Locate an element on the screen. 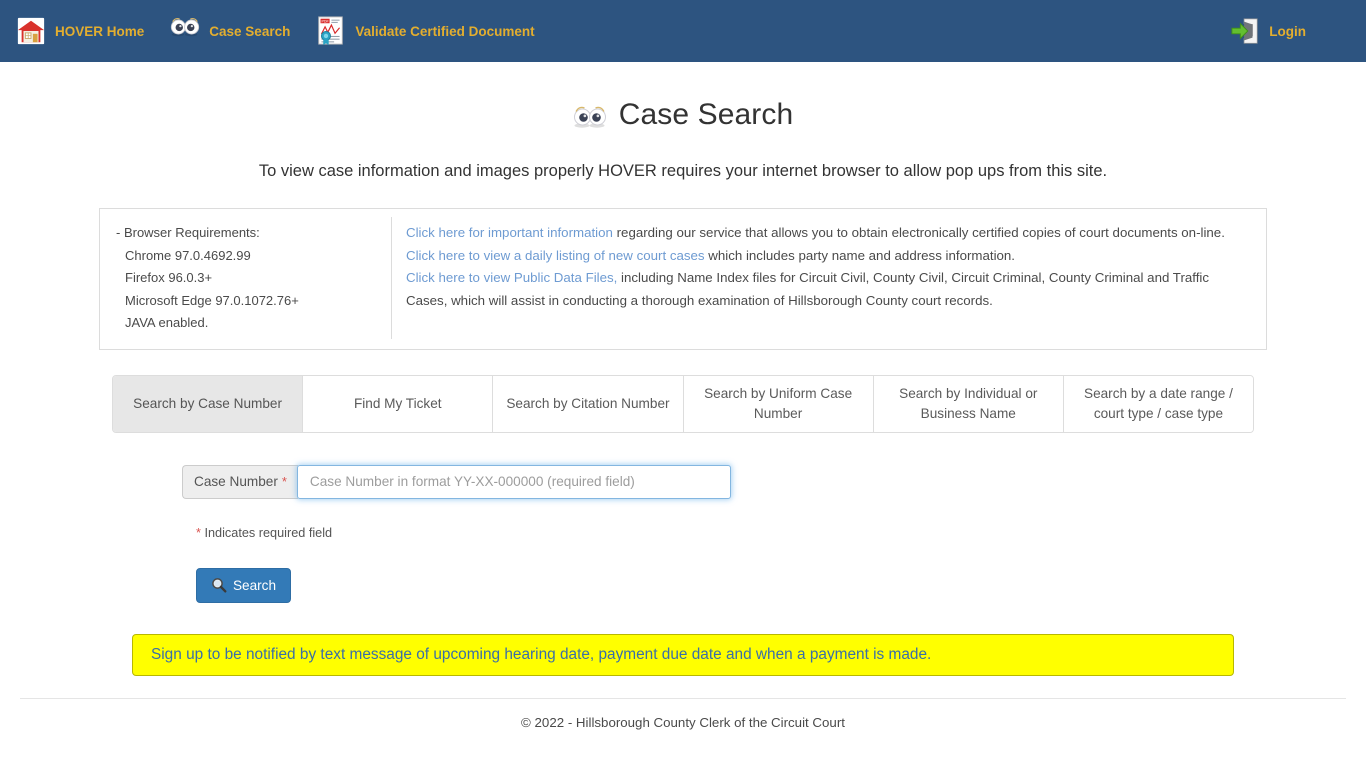 The width and height of the screenshot is (1366, 768). nav-right-group: Login is located at coordinates (1290, 31).